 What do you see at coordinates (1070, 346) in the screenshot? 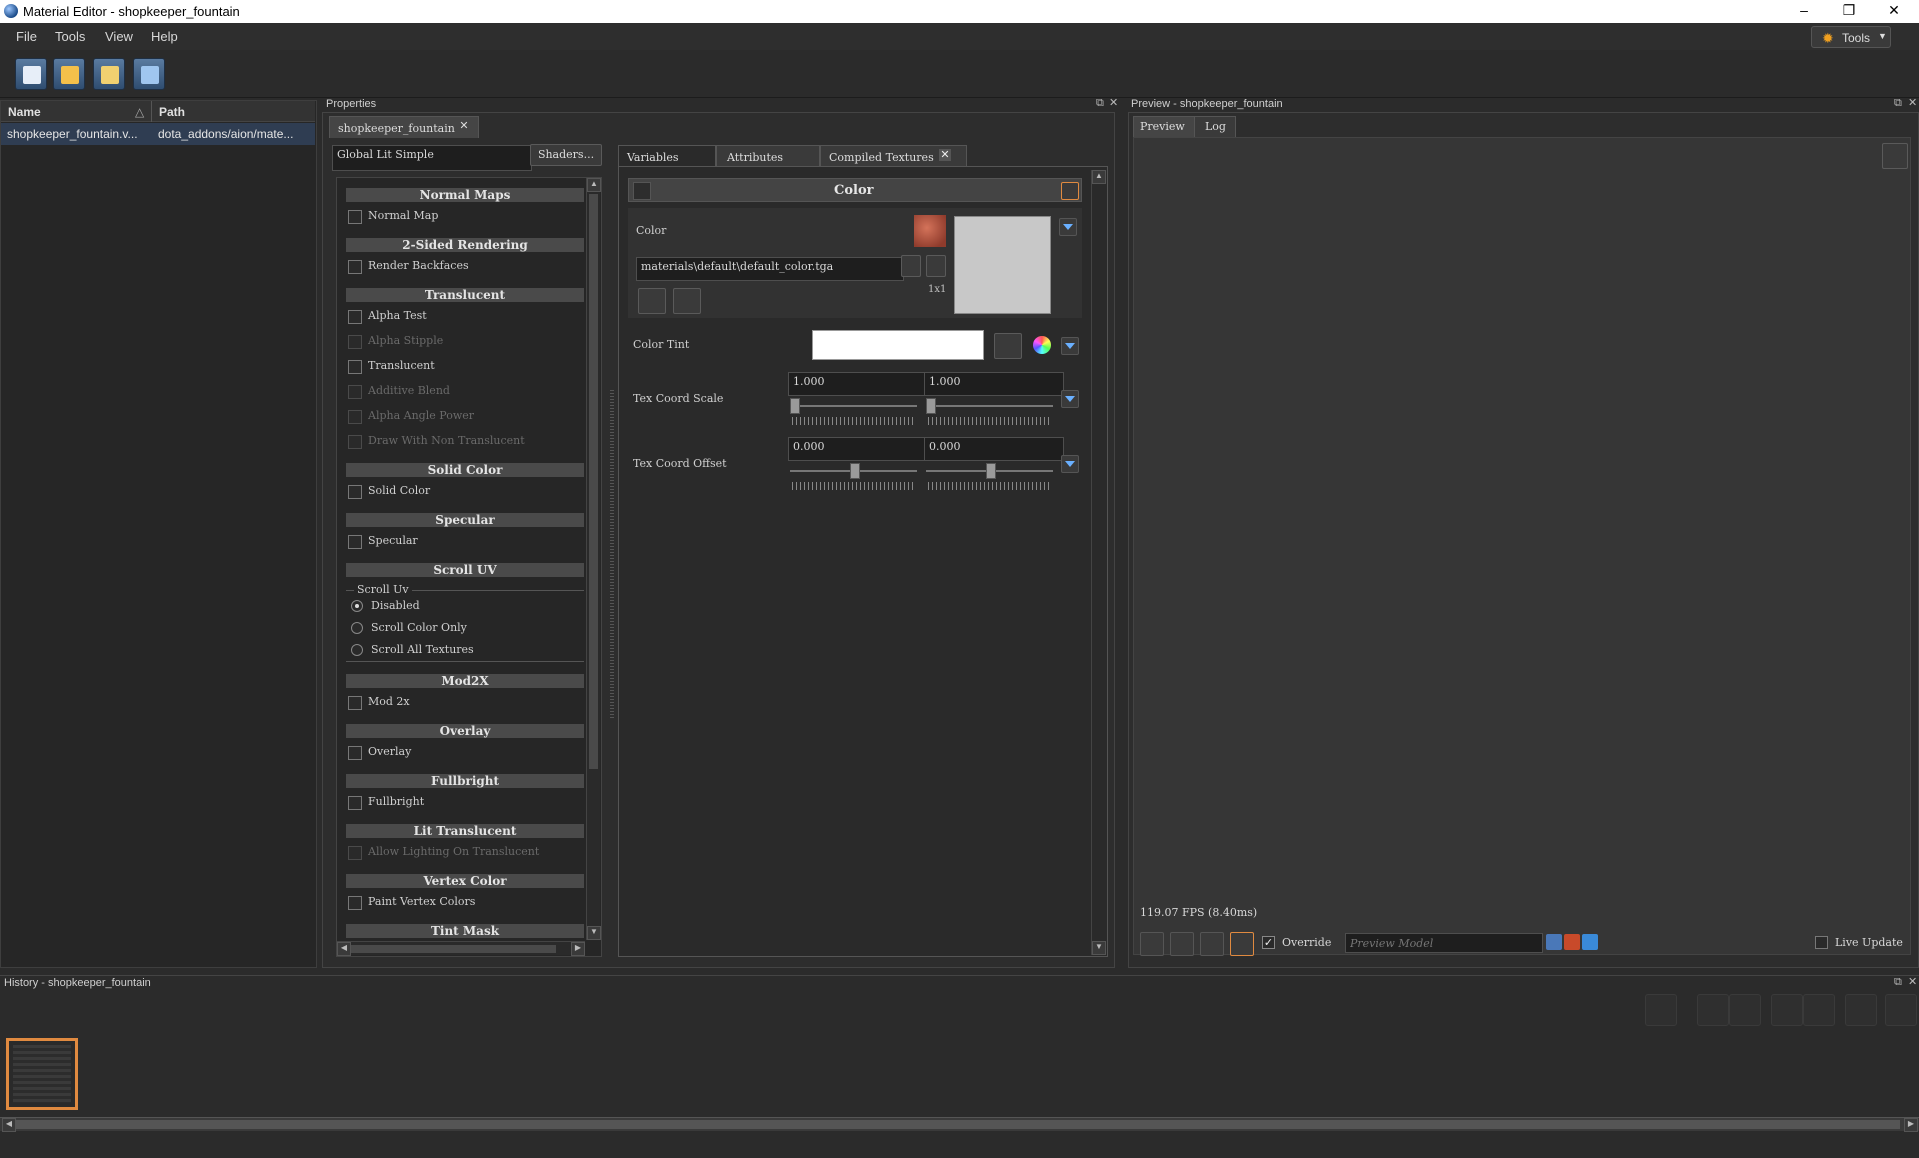
I see `tint-dropdown-icon` at bounding box center [1070, 346].